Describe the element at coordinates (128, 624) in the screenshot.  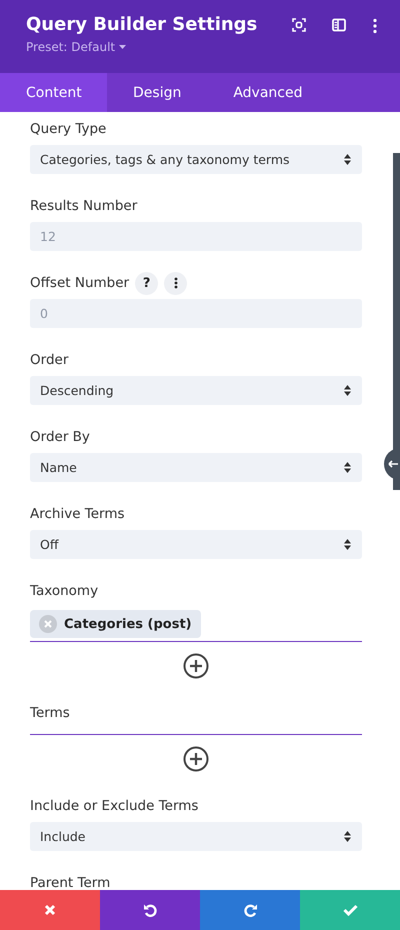
I see `chip-label: Categories (post)` at that location.